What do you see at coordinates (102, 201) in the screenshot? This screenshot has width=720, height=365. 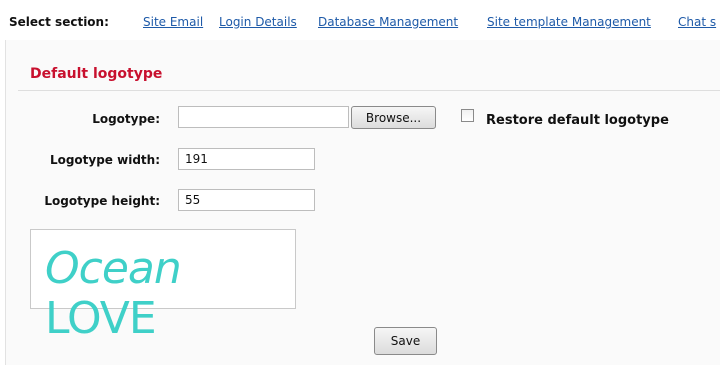 I see `logotype-height-label: Logotype height:` at bounding box center [102, 201].